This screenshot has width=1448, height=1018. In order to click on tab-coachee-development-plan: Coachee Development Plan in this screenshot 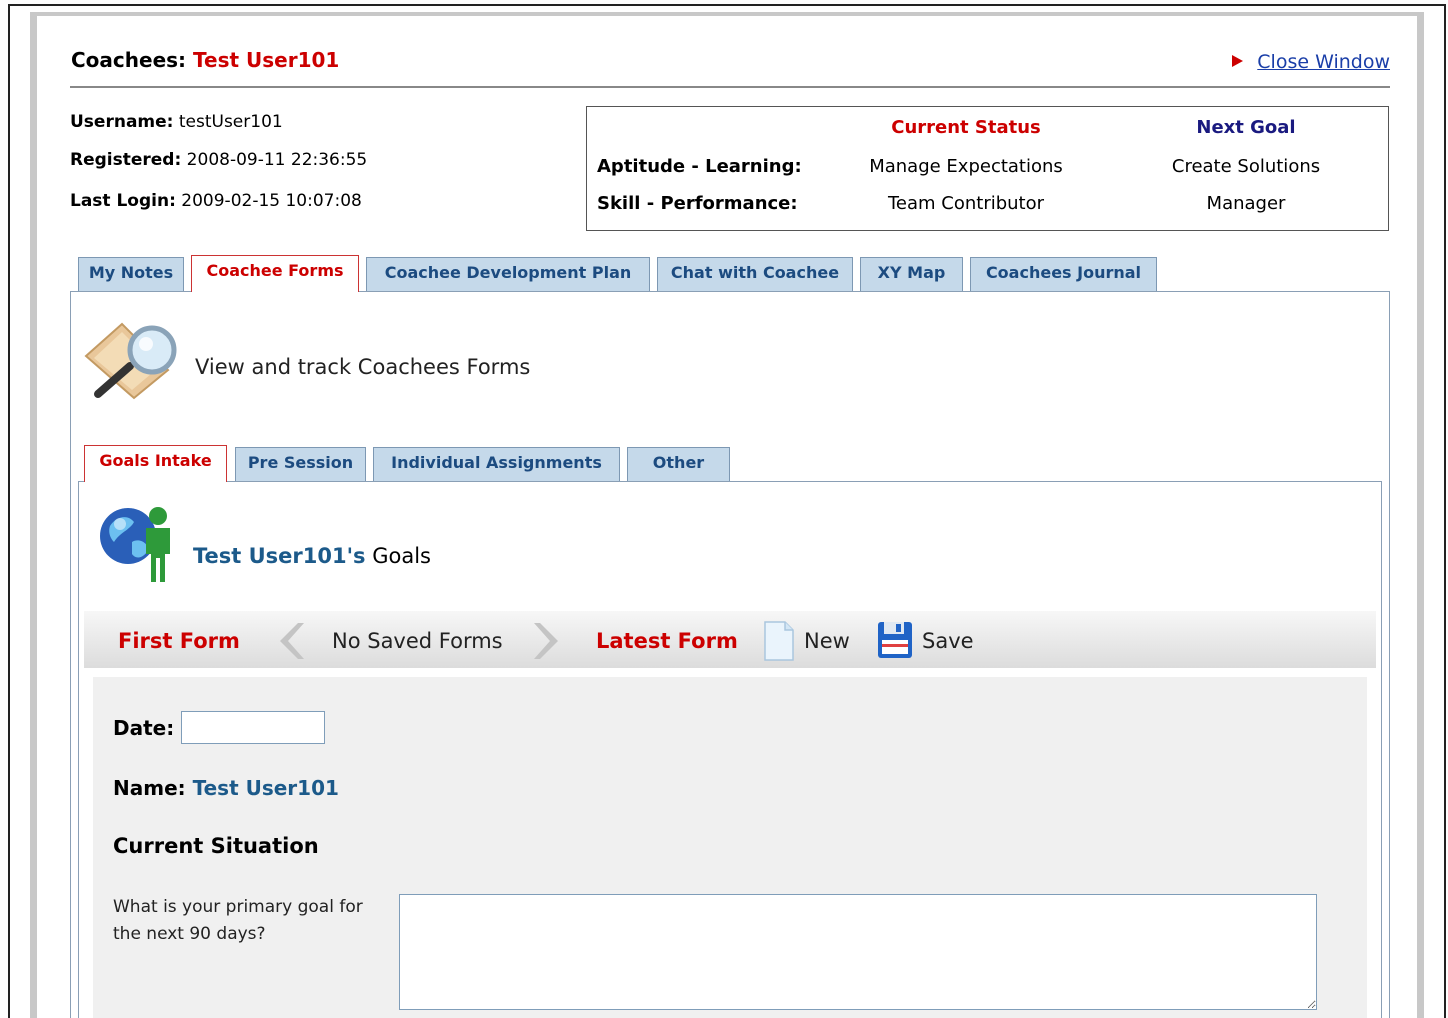, I will do `click(508, 274)`.